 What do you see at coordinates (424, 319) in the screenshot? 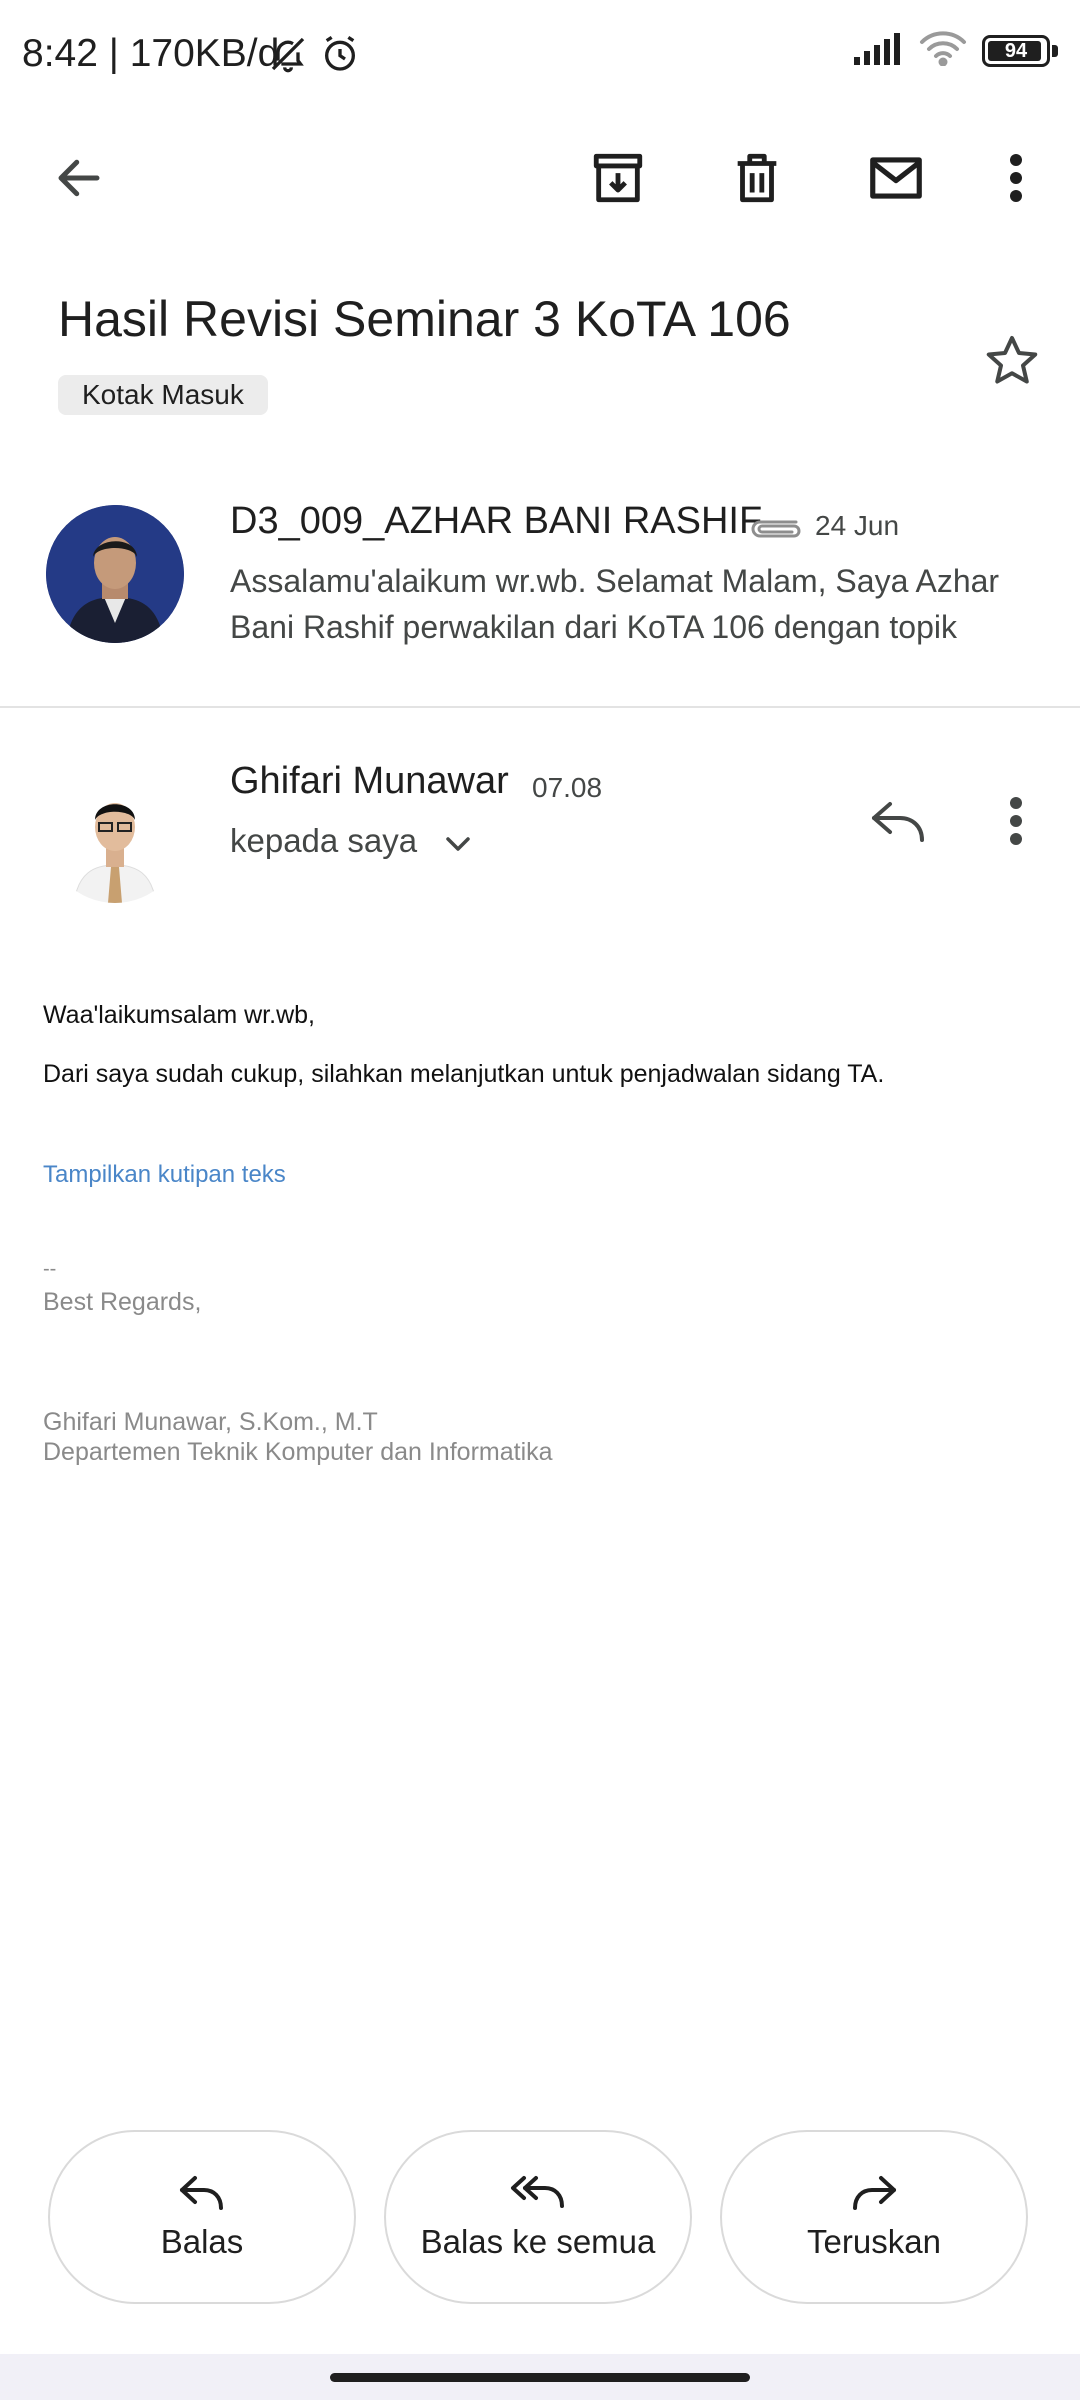
I see `email-subject: Hasil Revisi Seminar 3 KoTA 106` at bounding box center [424, 319].